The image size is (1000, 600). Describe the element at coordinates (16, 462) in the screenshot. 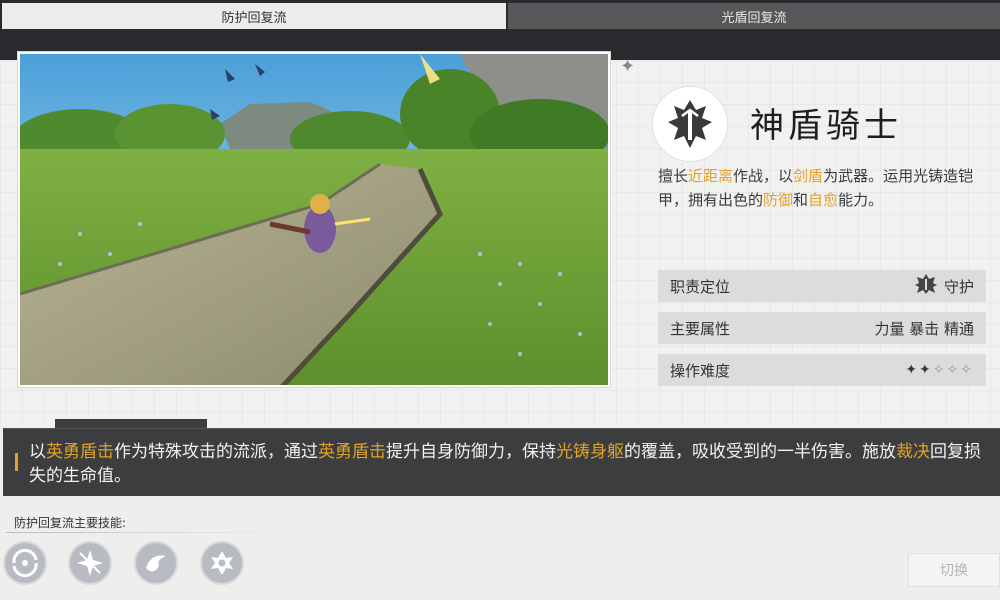

I see `accent-marker` at that location.